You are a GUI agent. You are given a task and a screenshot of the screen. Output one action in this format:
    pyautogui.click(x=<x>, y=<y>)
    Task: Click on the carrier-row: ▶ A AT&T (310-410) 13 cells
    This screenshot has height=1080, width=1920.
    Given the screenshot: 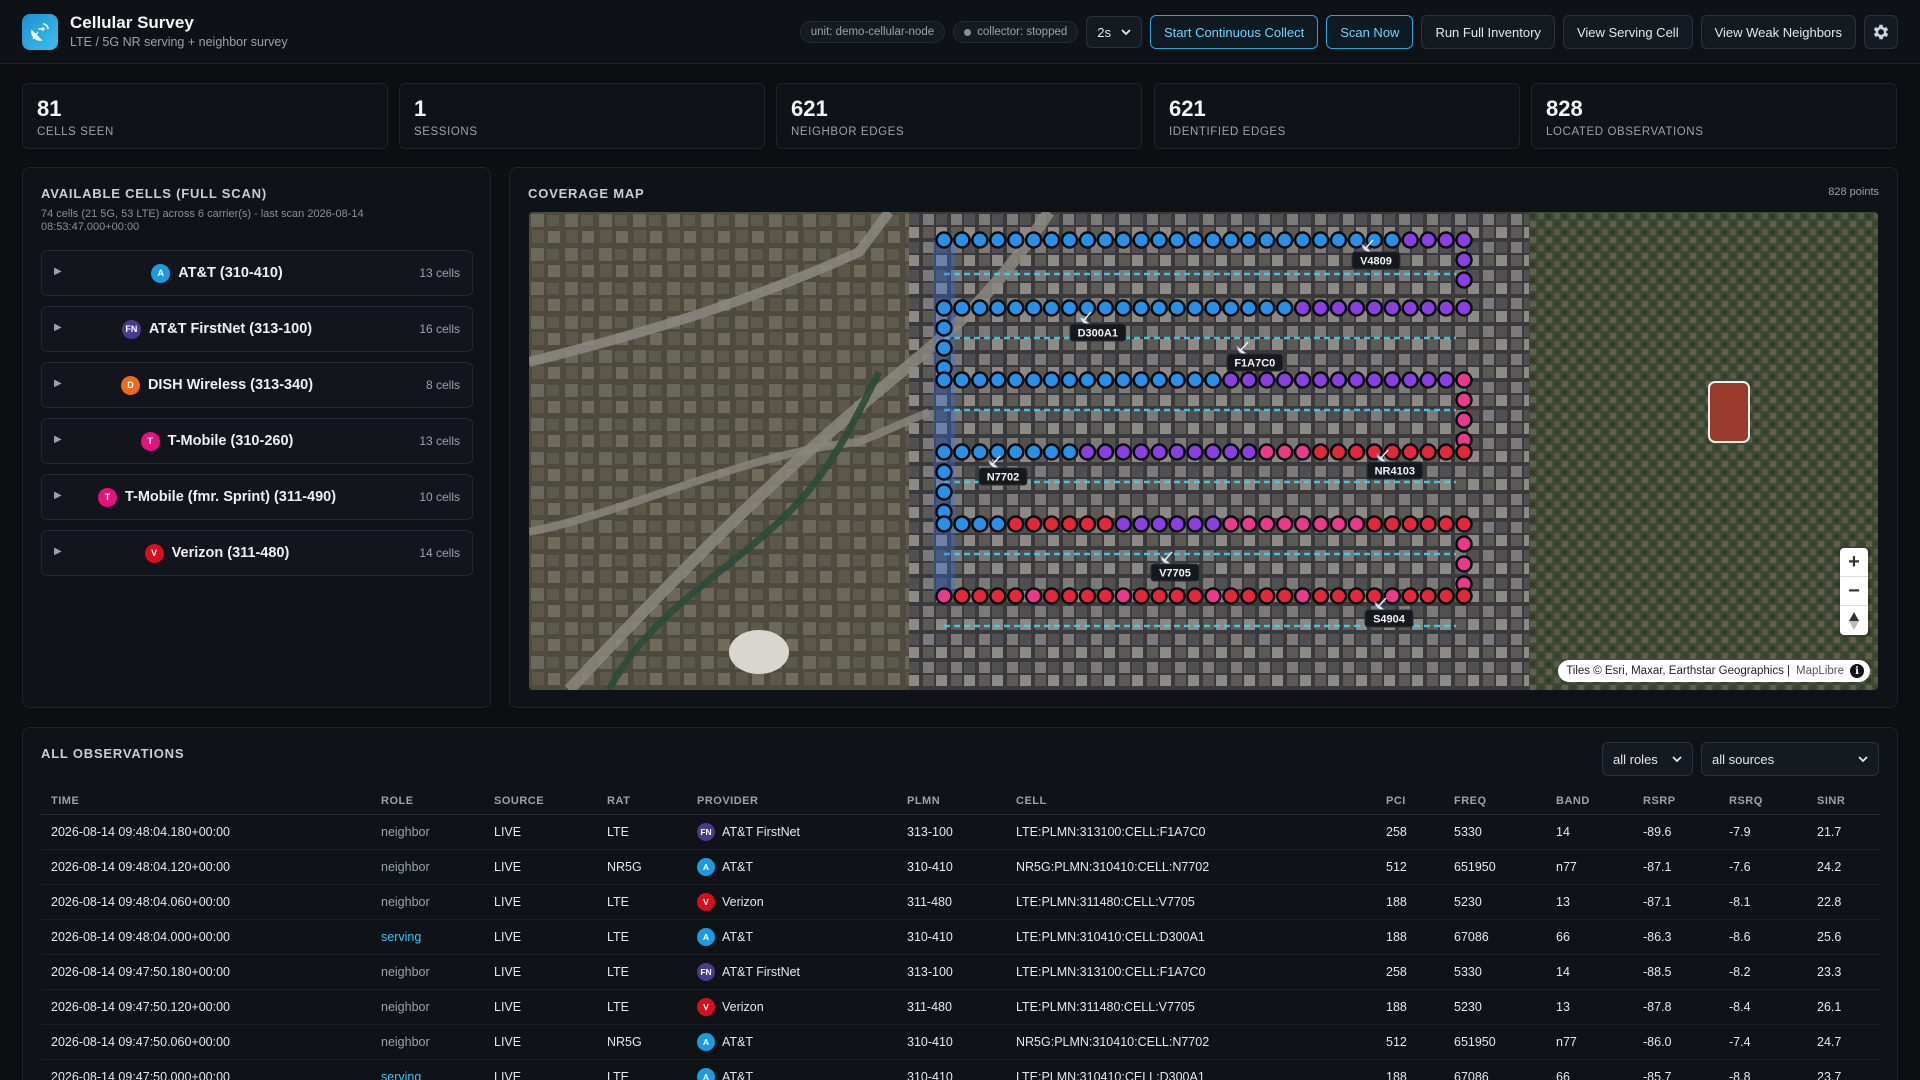 What is the action you would take?
    pyautogui.click(x=257, y=273)
    